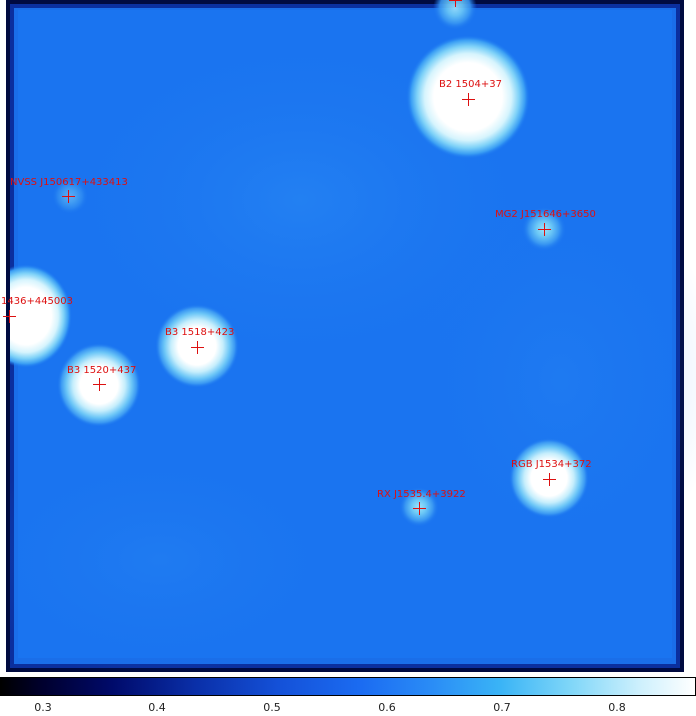 Image resolution: width=696 pixels, height=716 pixels. I want to click on colorbar-tick-label: 0.6, so click(387, 707).